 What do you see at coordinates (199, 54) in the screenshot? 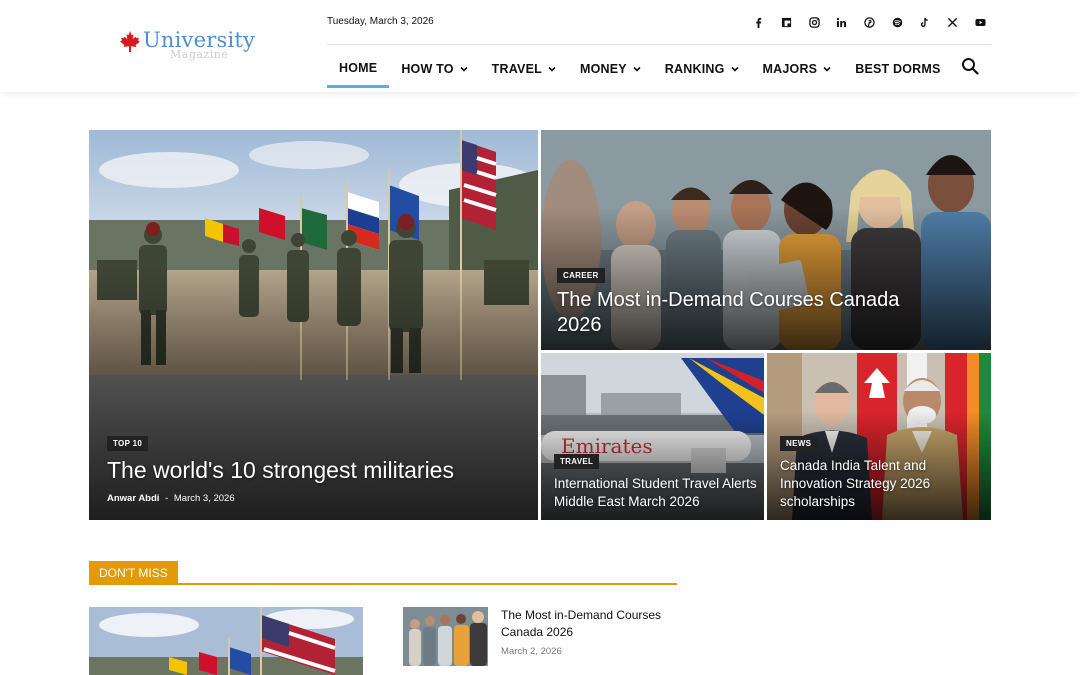
I see `logo-subtitle: Magazine` at bounding box center [199, 54].